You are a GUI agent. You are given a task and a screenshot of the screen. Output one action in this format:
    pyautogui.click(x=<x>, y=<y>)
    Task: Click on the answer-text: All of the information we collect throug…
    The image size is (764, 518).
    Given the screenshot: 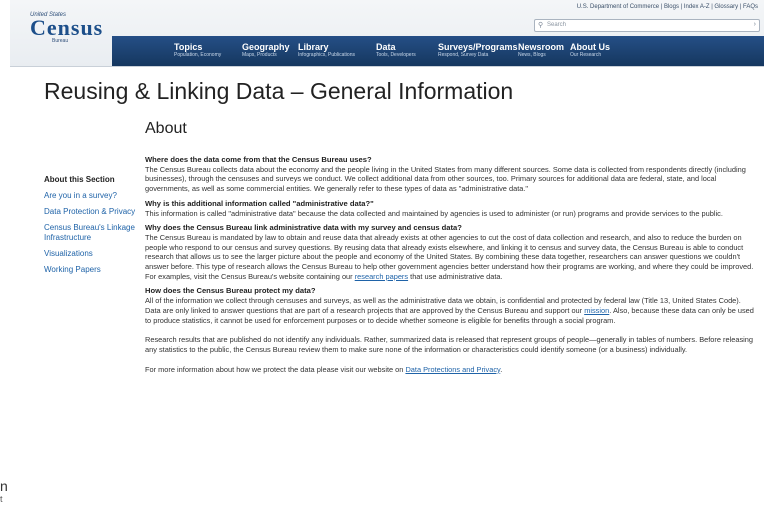 What is the action you would take?
    pyautogui.click(x=451, y=310)
    